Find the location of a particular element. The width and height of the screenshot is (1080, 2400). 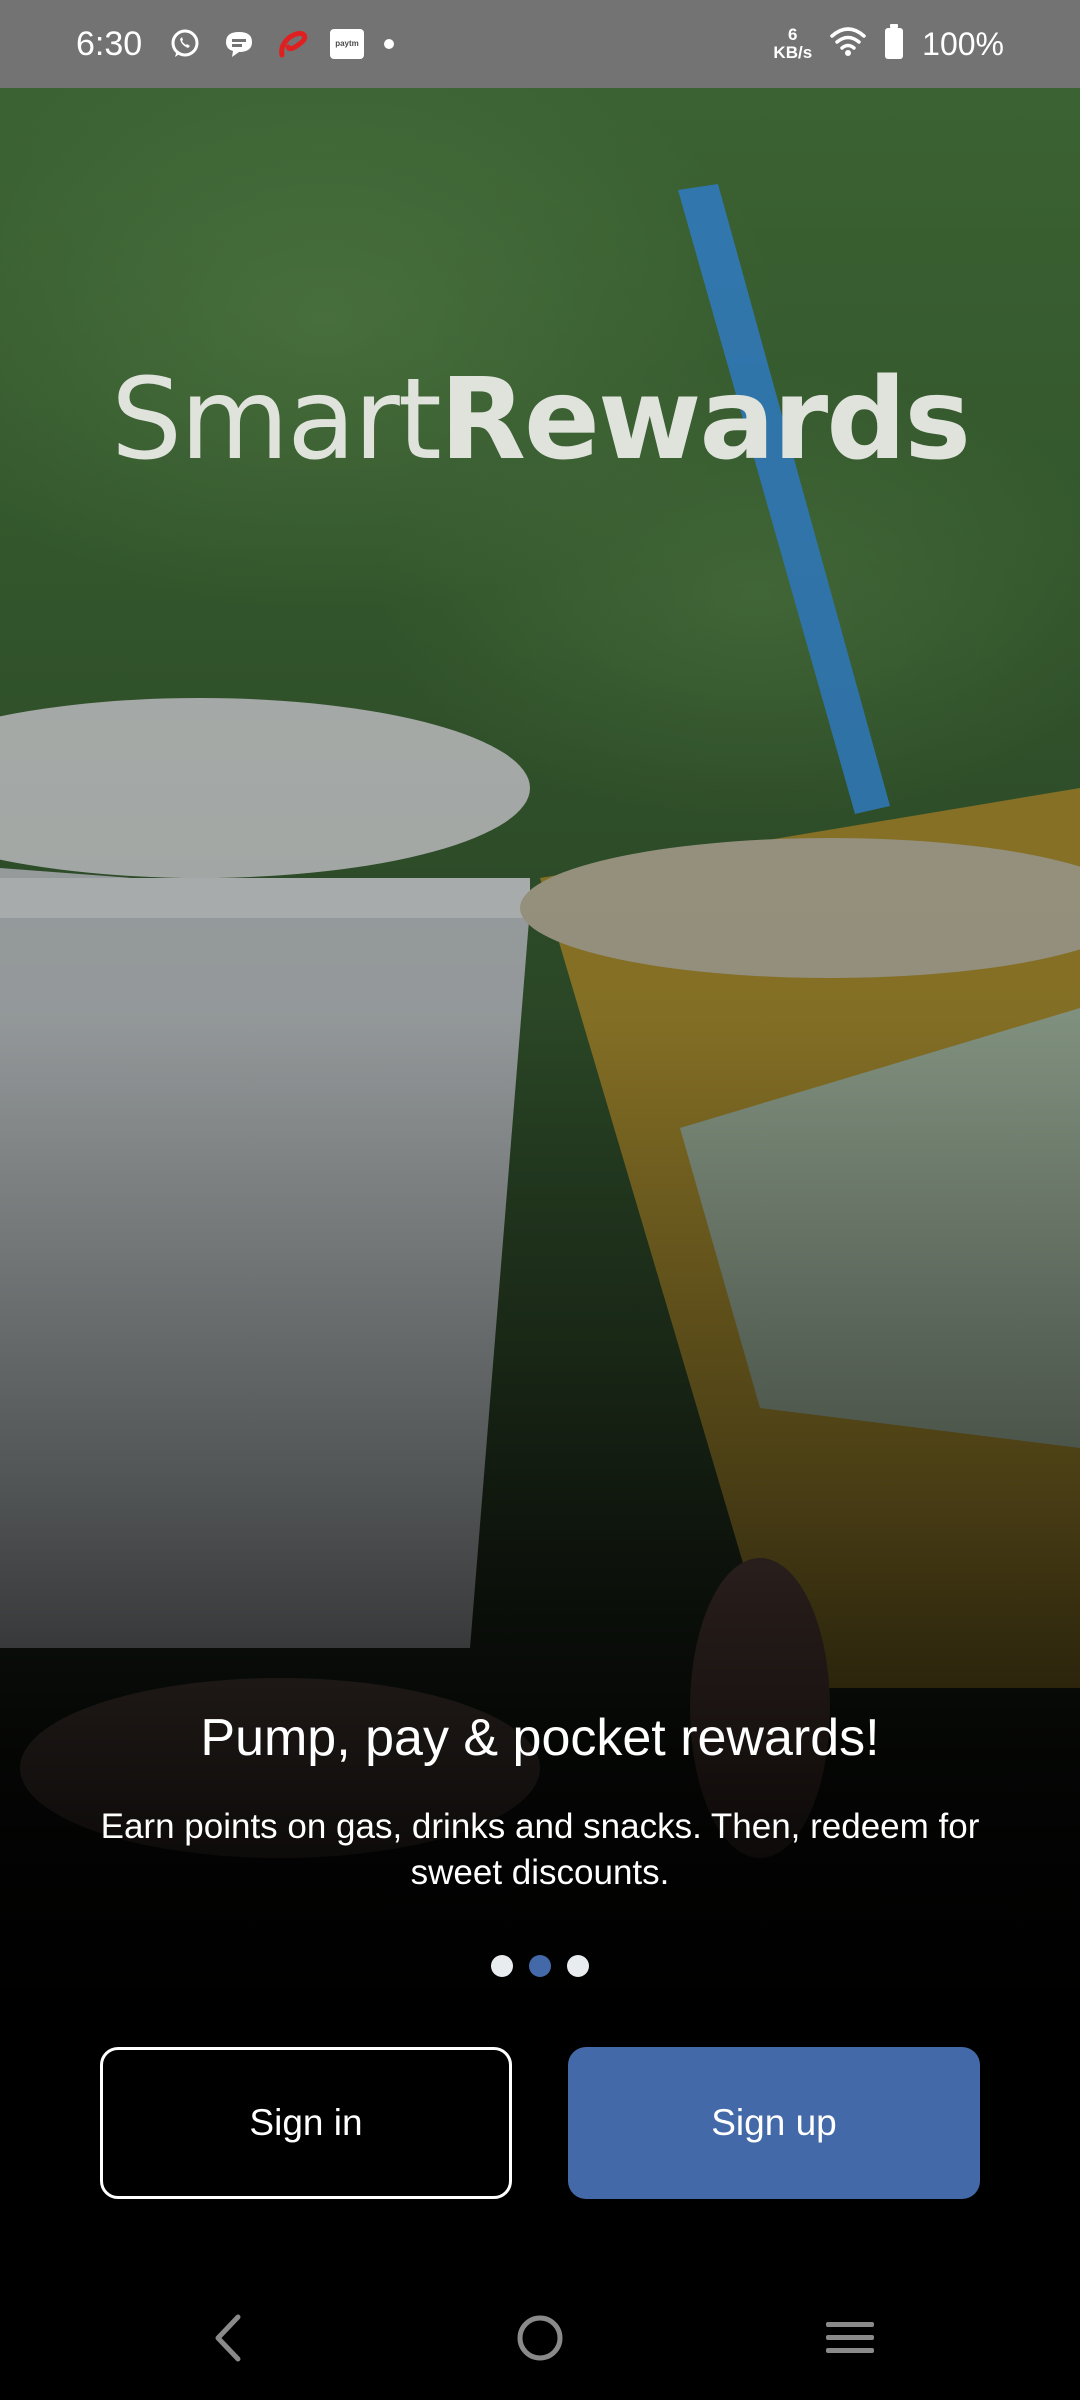

nav-back-button is located at coordinates (228, 2340).